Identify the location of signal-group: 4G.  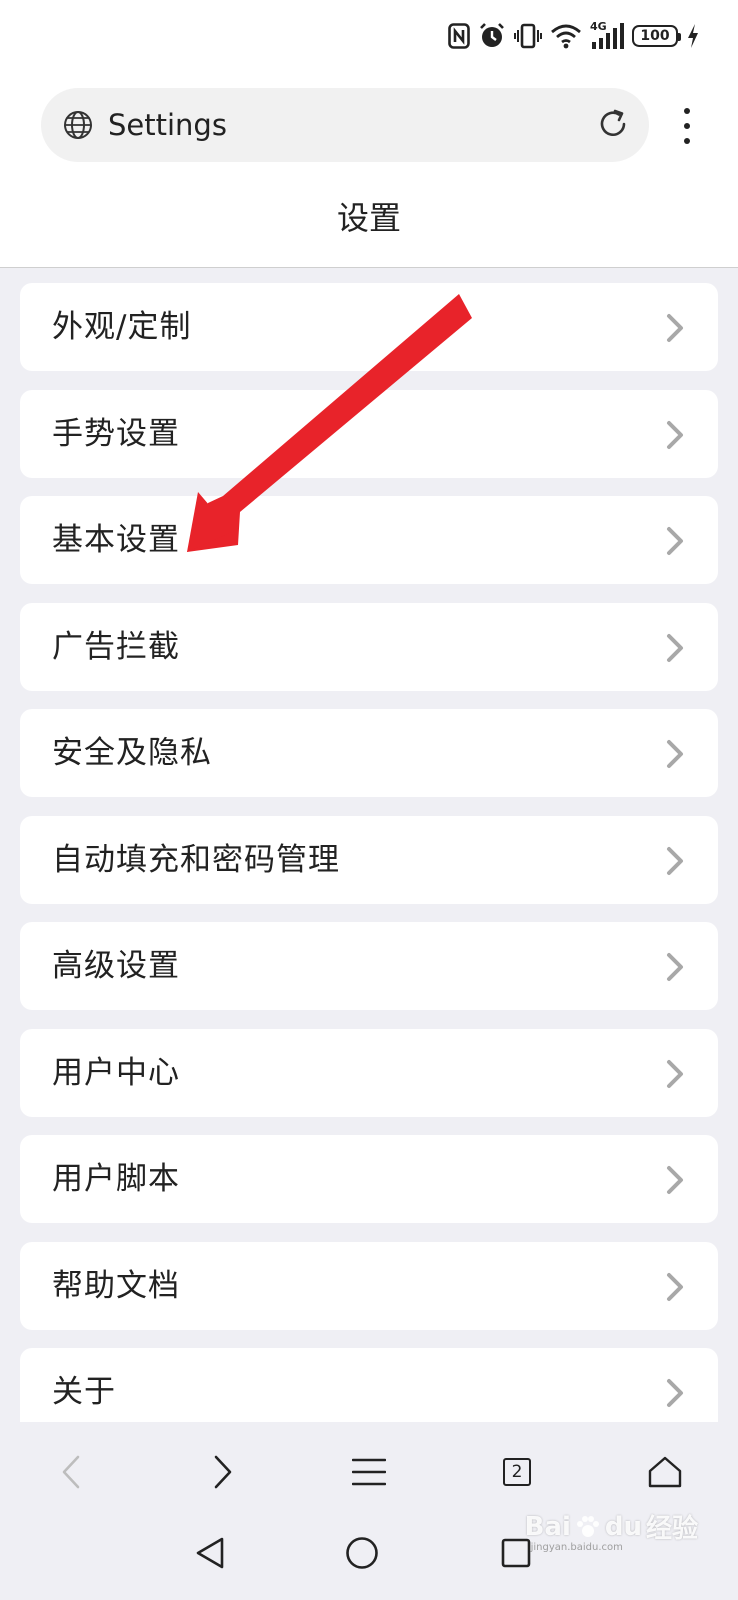
(607, 35).